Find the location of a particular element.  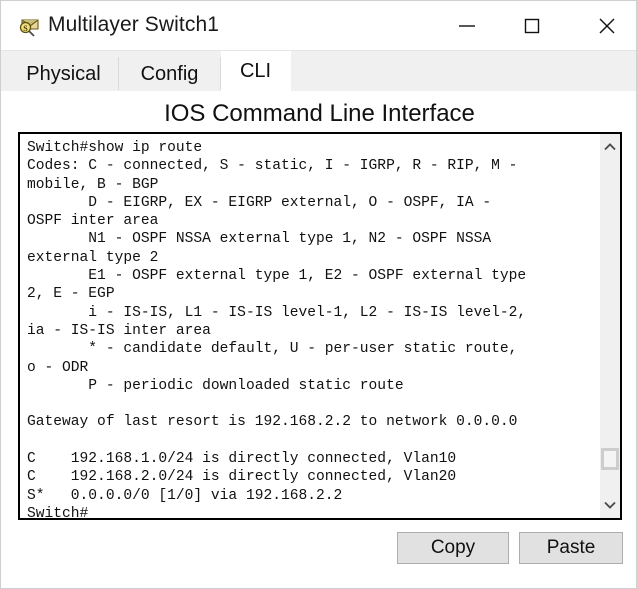

scrollbar-thumb is located at coordinates (610, 459).